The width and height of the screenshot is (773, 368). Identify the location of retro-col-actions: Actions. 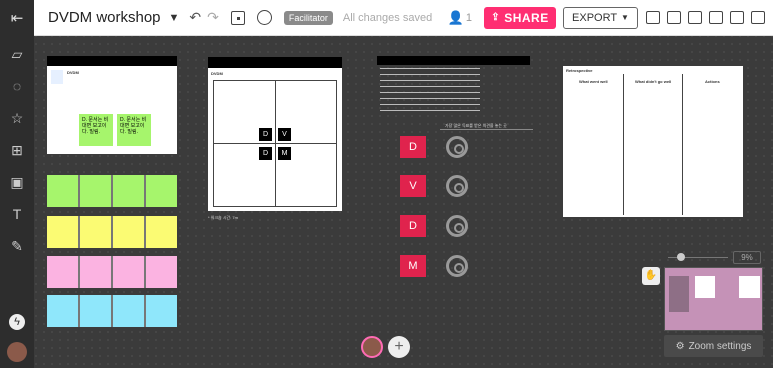
(712, 81).